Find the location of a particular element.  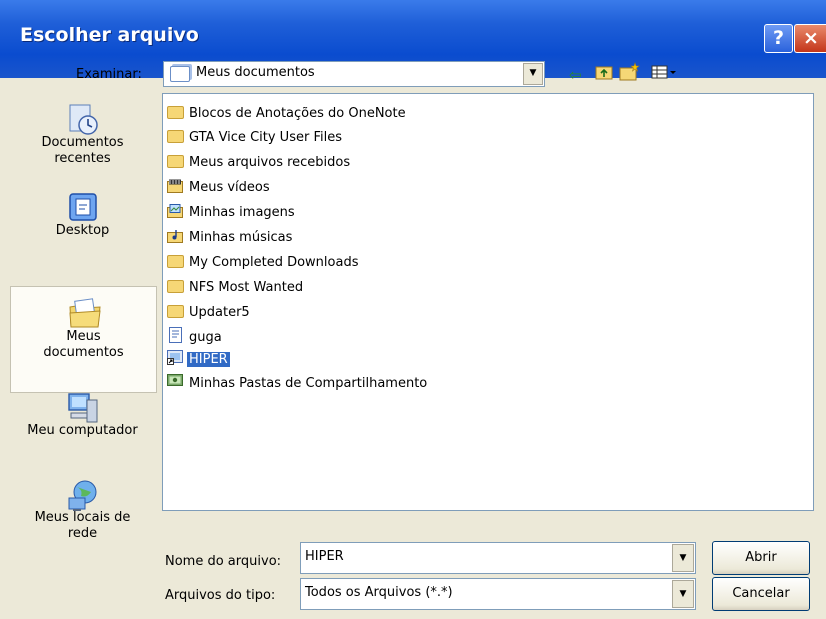

place-network-places: Meus locais de rede is located at coordinates (82, 510).